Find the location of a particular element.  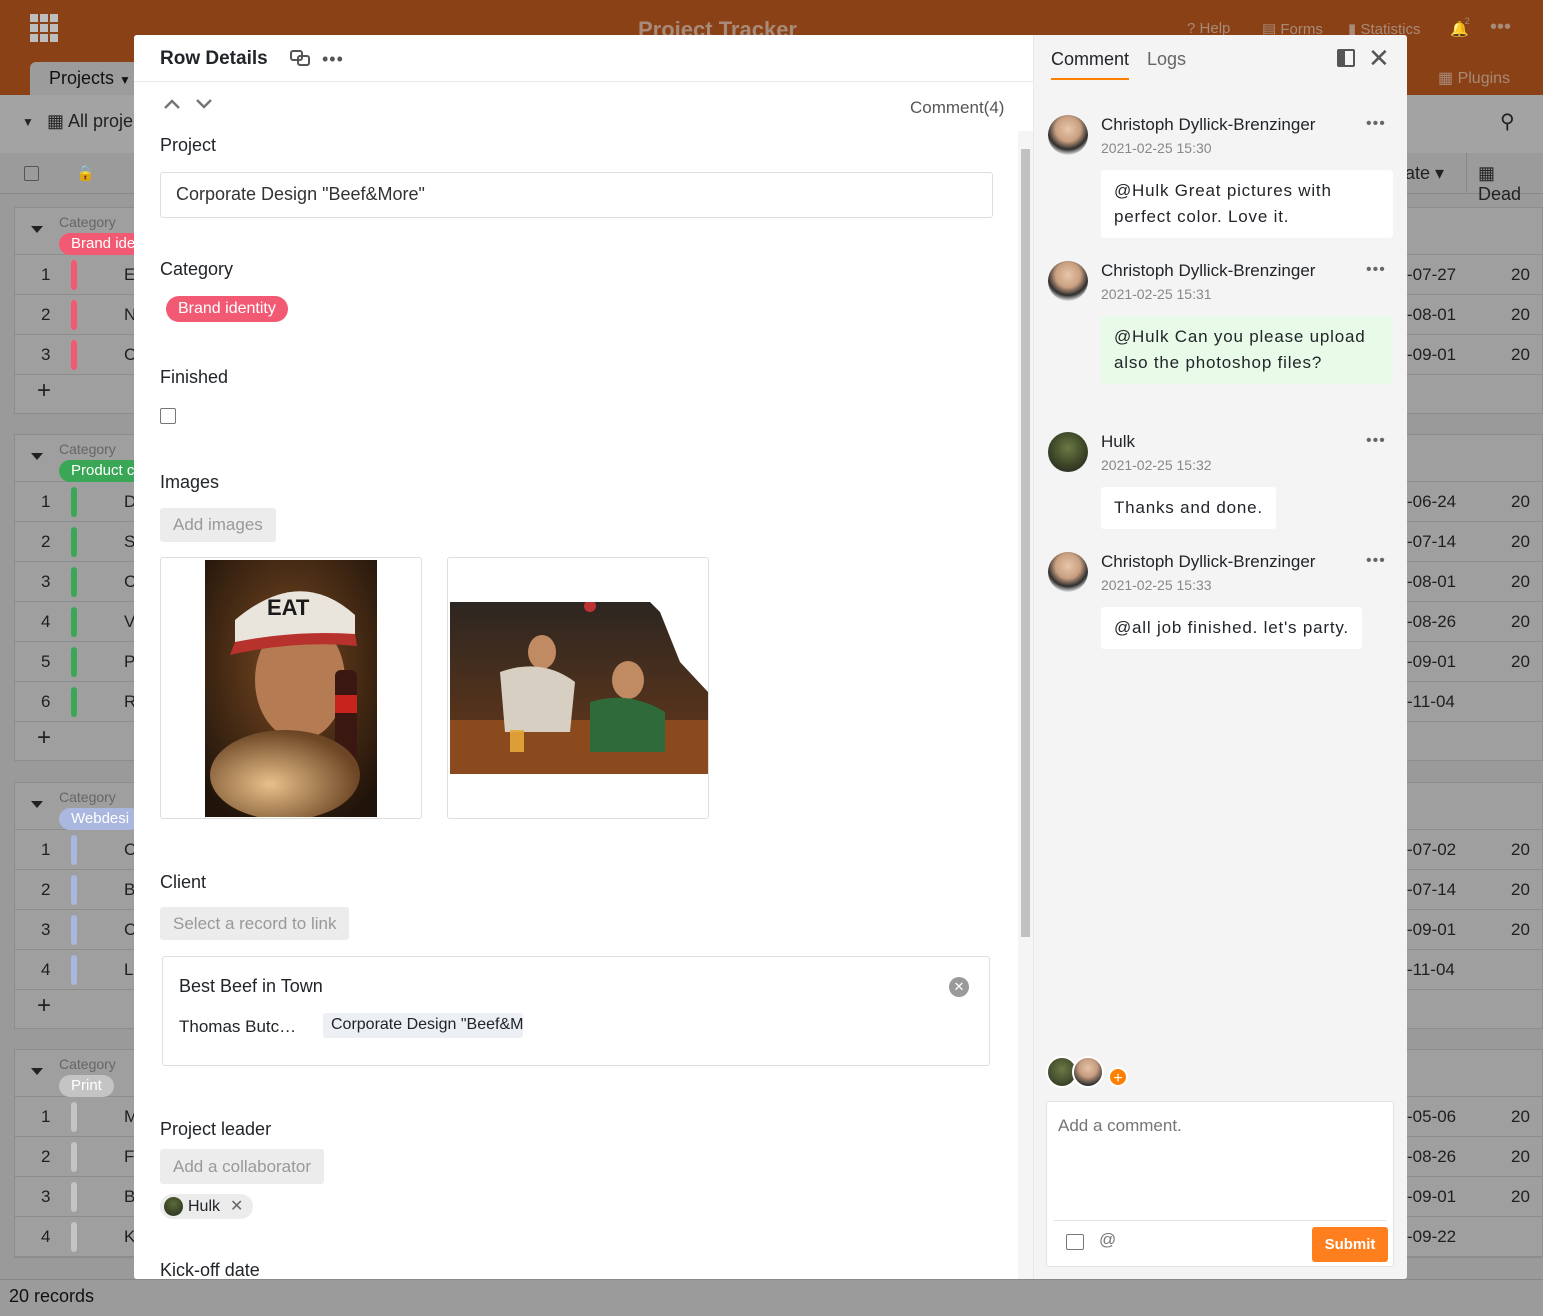

comment-composer: @ Submit is located at coordinates (1220, 1184).